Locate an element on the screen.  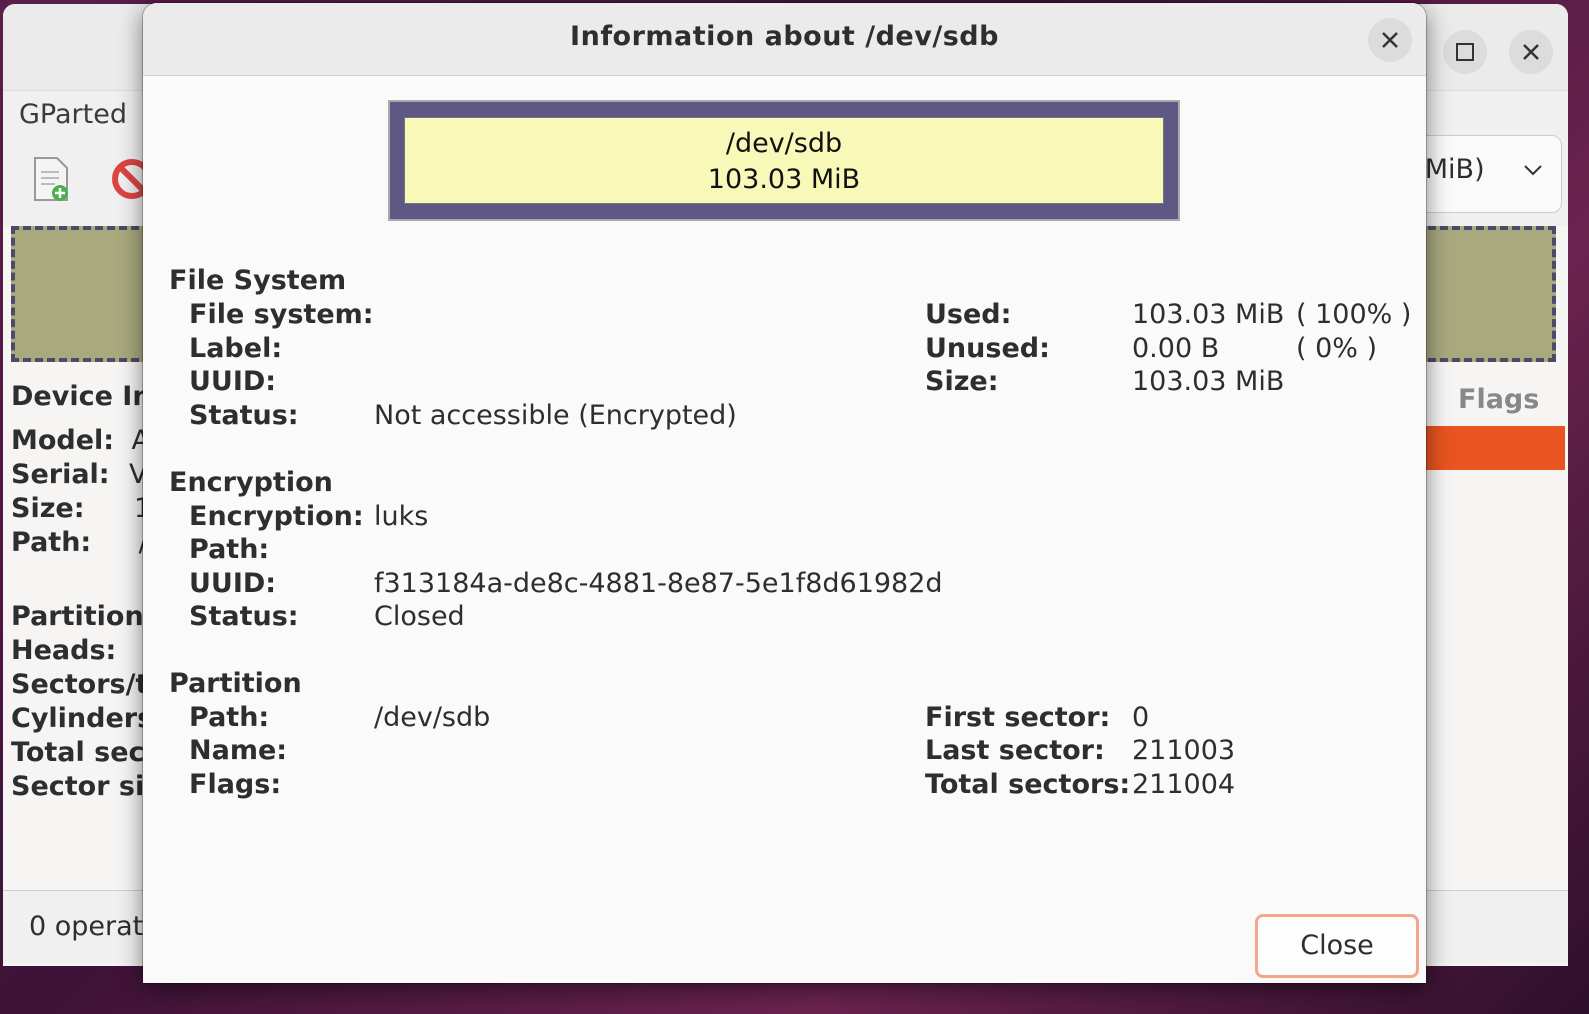
cylinders-label: Cylinders is located at coordinates (82, 718).